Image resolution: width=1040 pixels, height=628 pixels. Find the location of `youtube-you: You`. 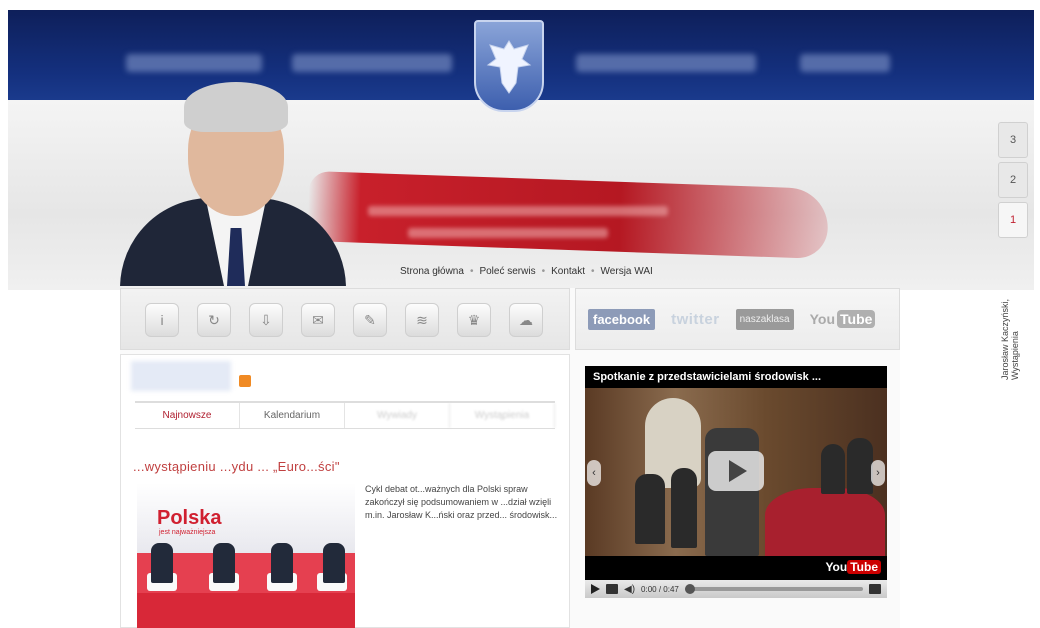

youtube-you: You is located at coordinates (822, 319).